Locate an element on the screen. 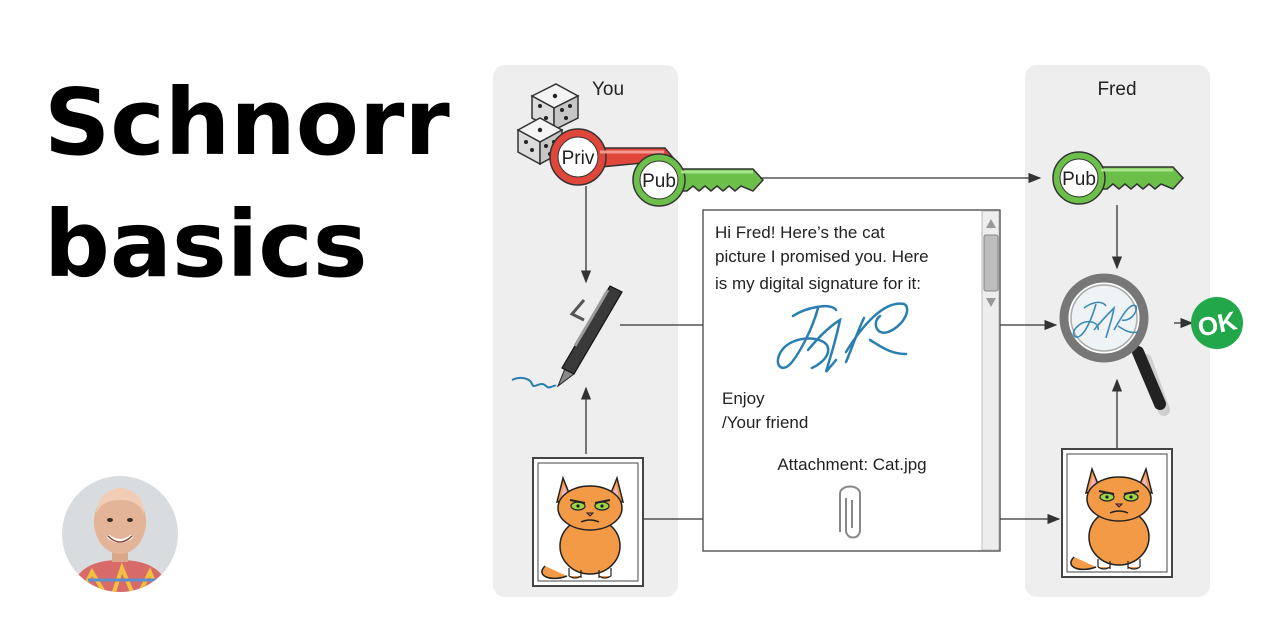  message-sign-off: /Your friend is located at coordinates (765, 422).